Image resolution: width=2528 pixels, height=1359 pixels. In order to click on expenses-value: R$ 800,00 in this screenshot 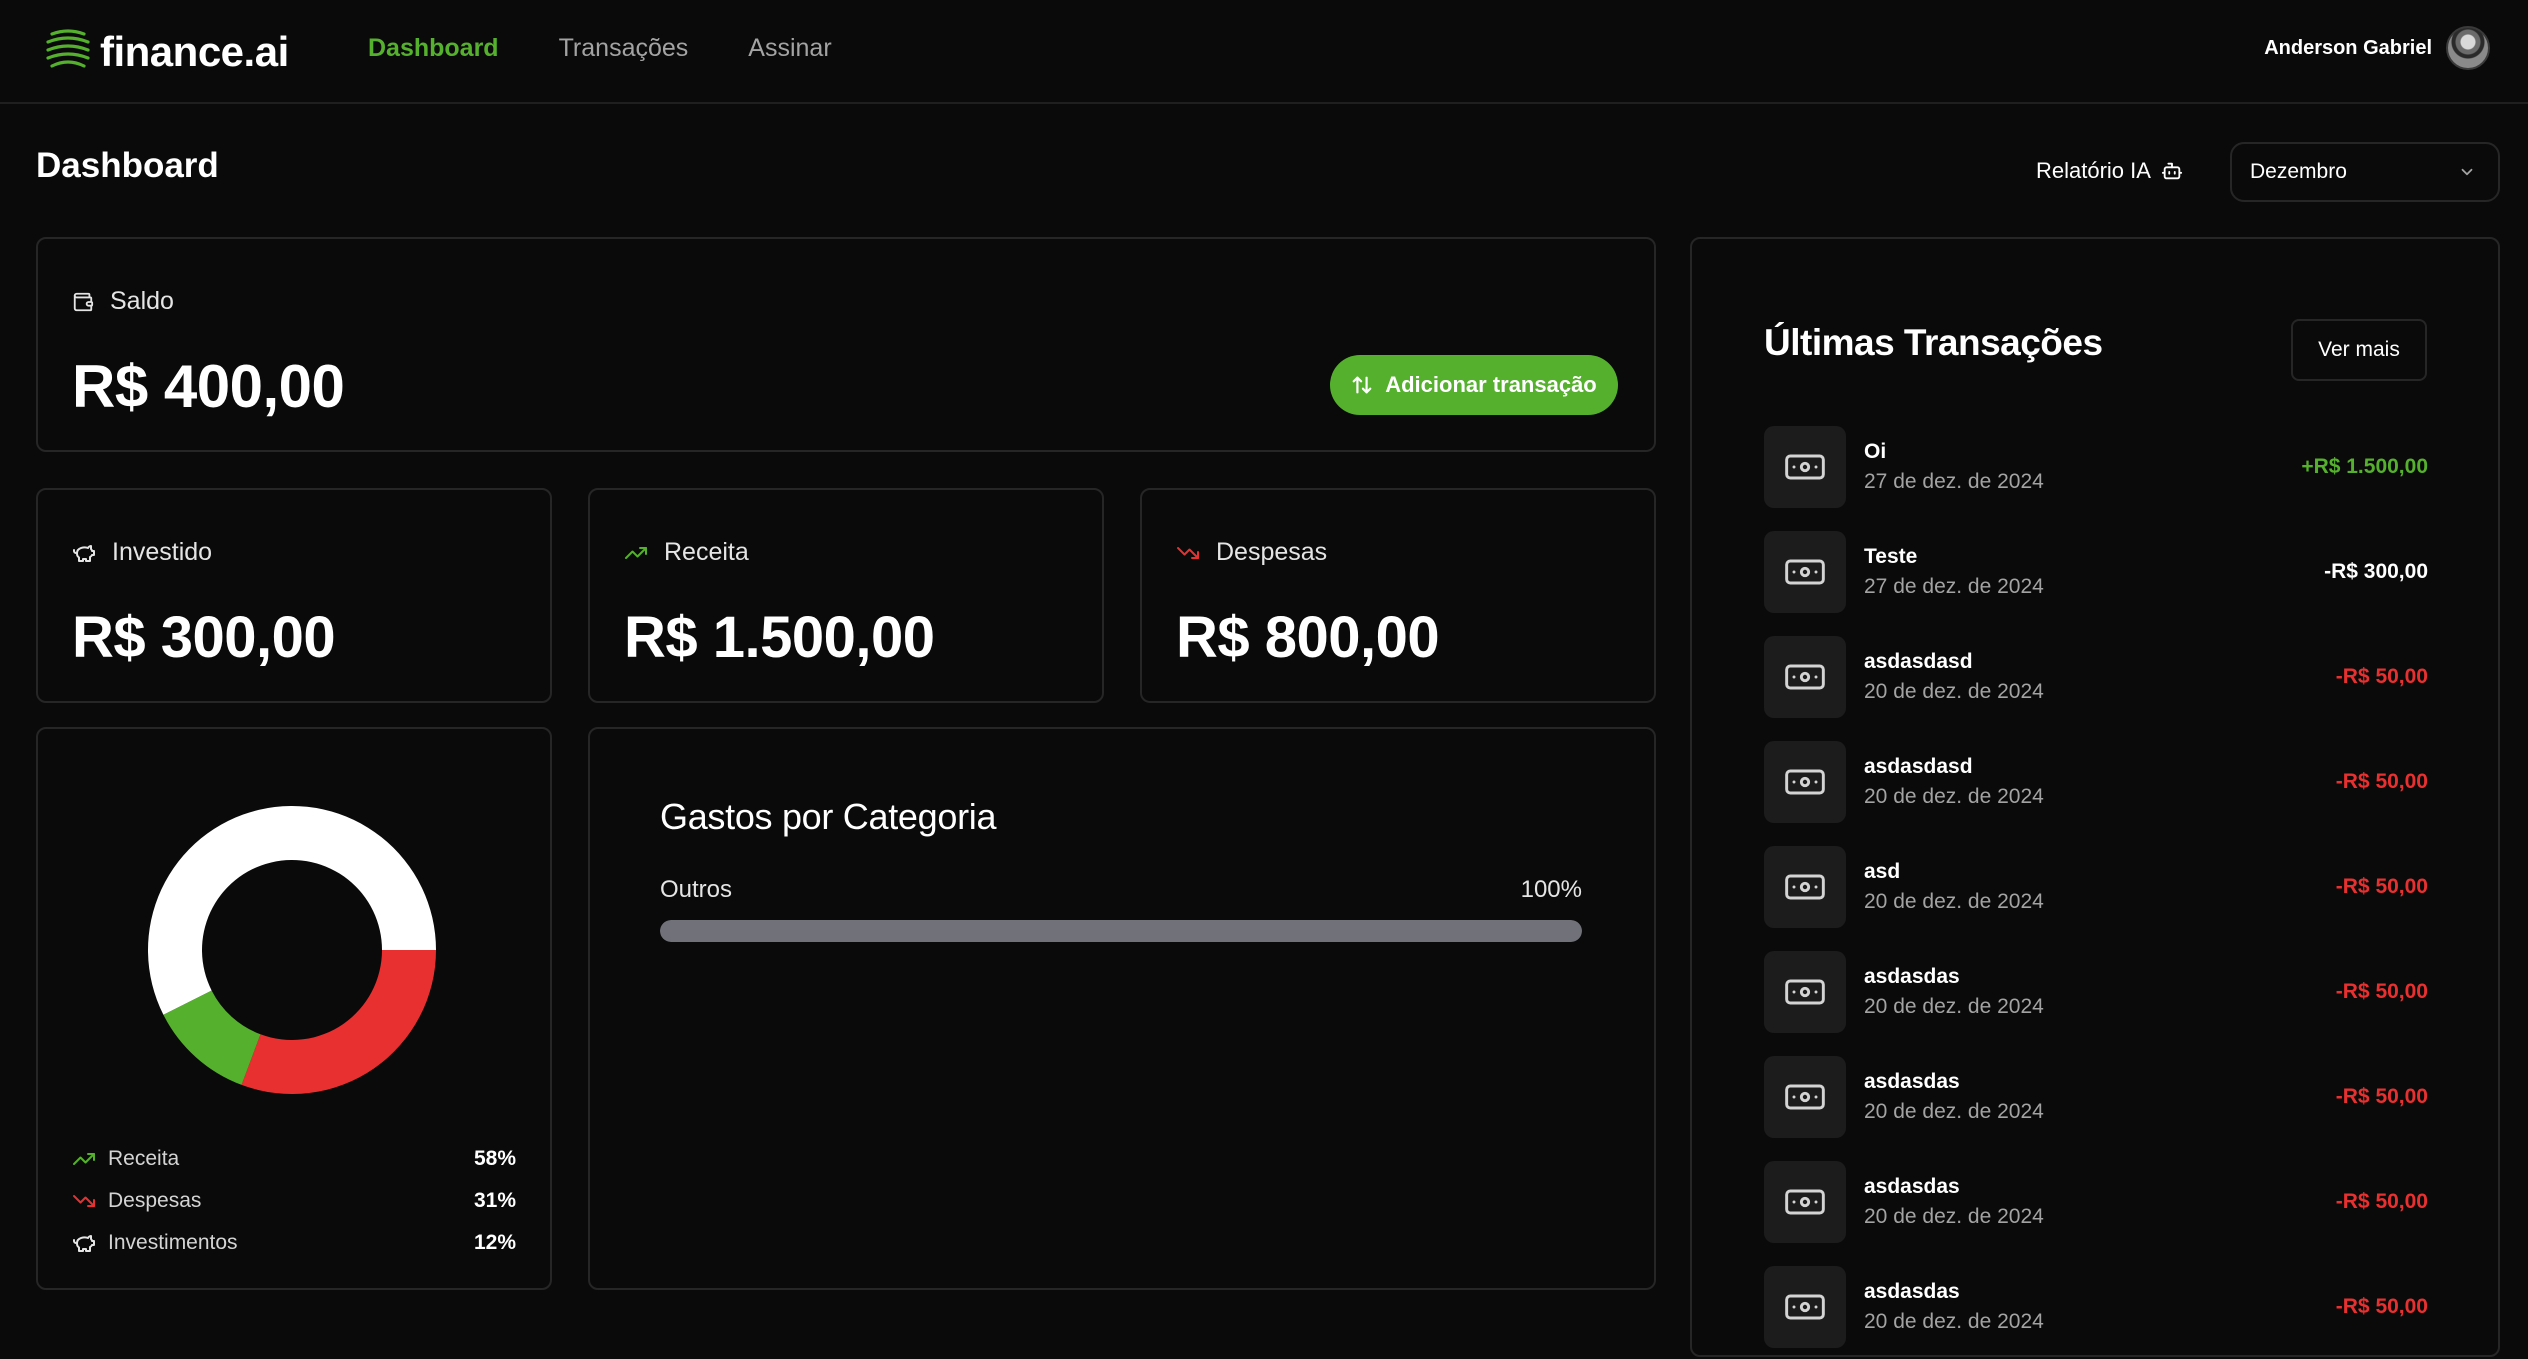, I will do `click(1308, 637)`.